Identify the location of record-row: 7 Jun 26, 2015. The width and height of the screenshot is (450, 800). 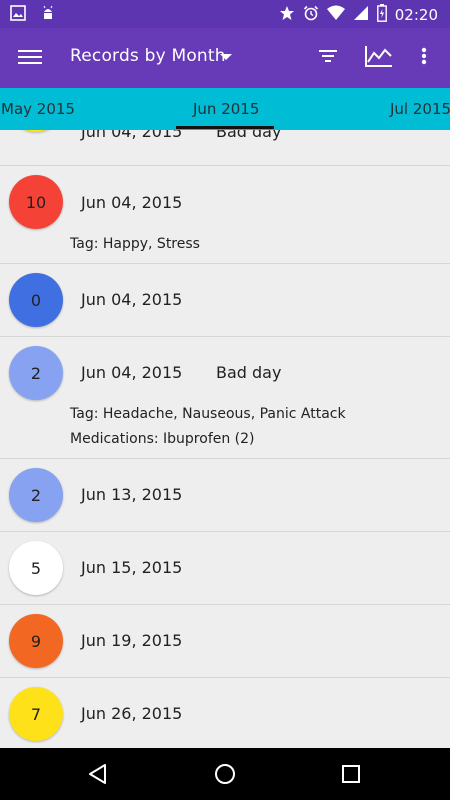
(225, 713).